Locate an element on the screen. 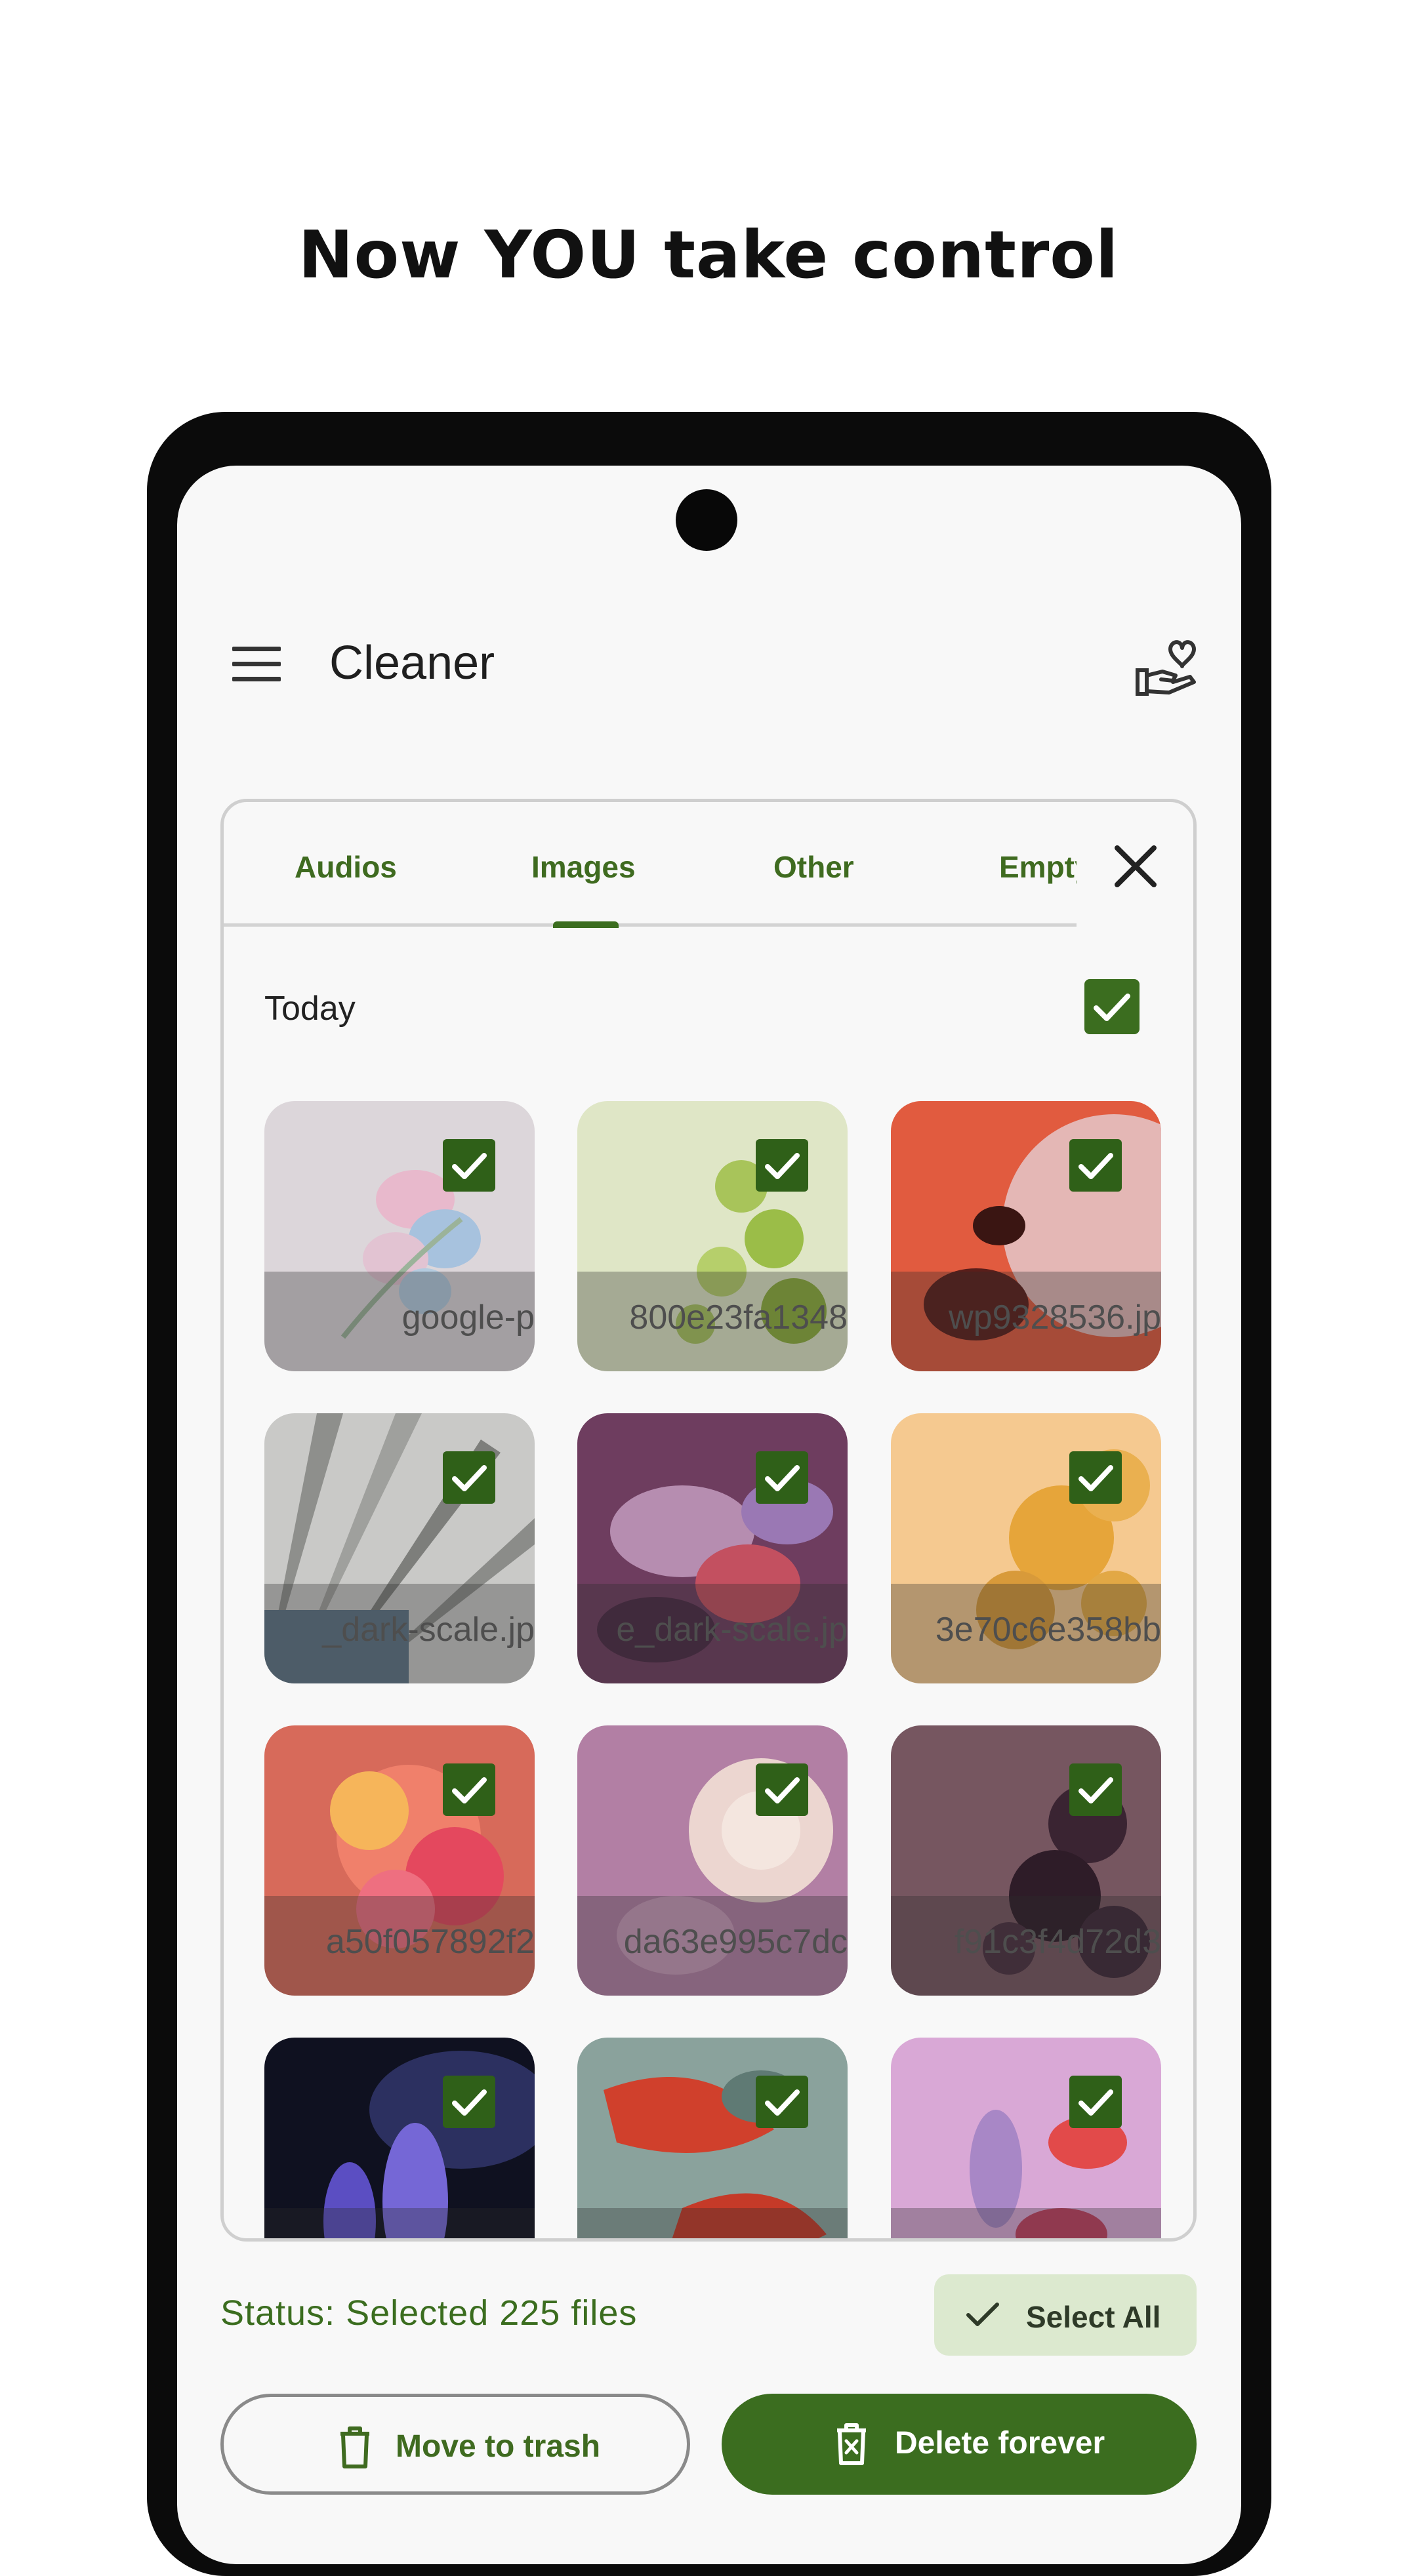  move-to-trash-label: Move to trash is located at coordinates (499, 2446).